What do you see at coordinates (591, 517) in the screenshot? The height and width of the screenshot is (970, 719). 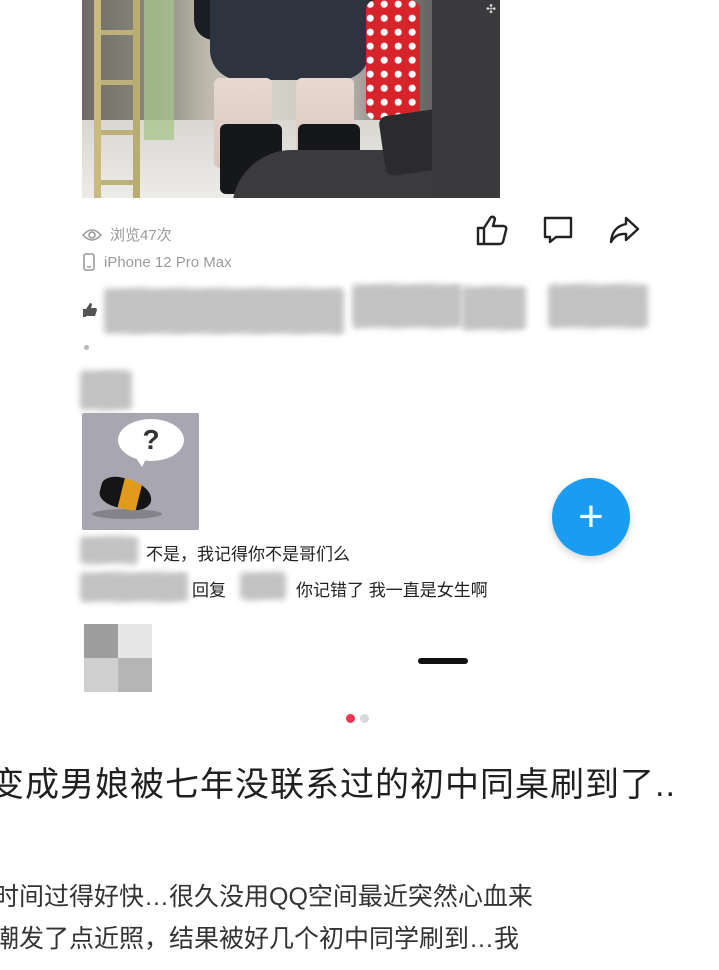 I see `add-button: +` at bounding box center [591, 517].